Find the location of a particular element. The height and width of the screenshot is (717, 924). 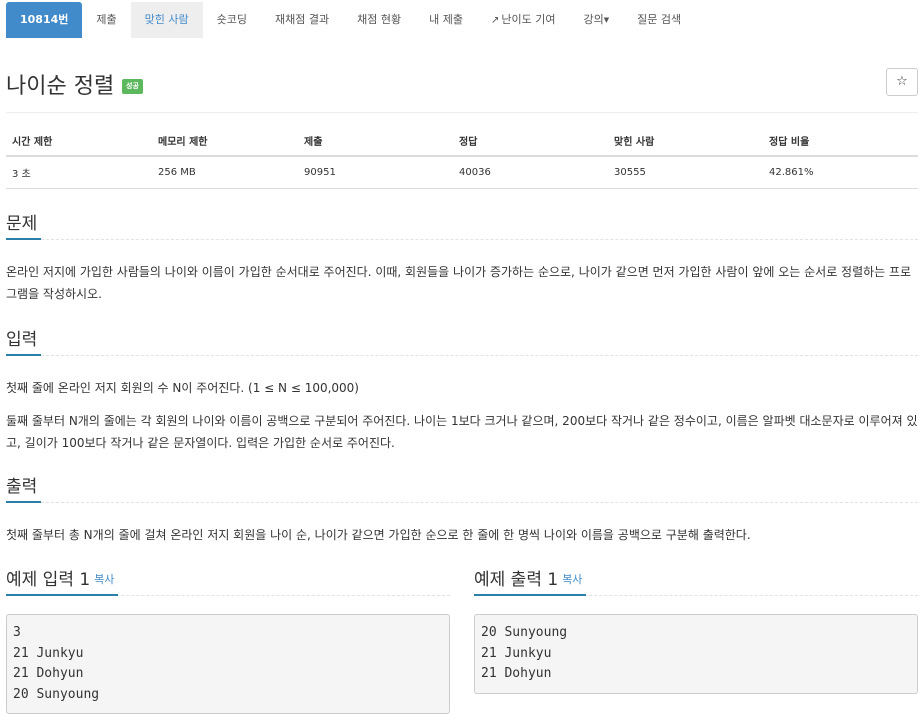

tab-my-submissions: 내 제출 is located at coordinates (446, 20).